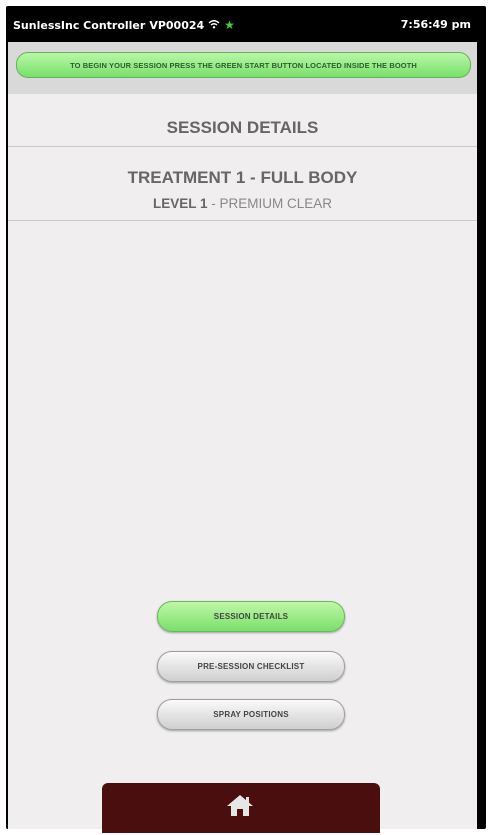  I want to click on treatment-level: LEVEL 1 - PREMIUM CLEAR, so click(242, 203).